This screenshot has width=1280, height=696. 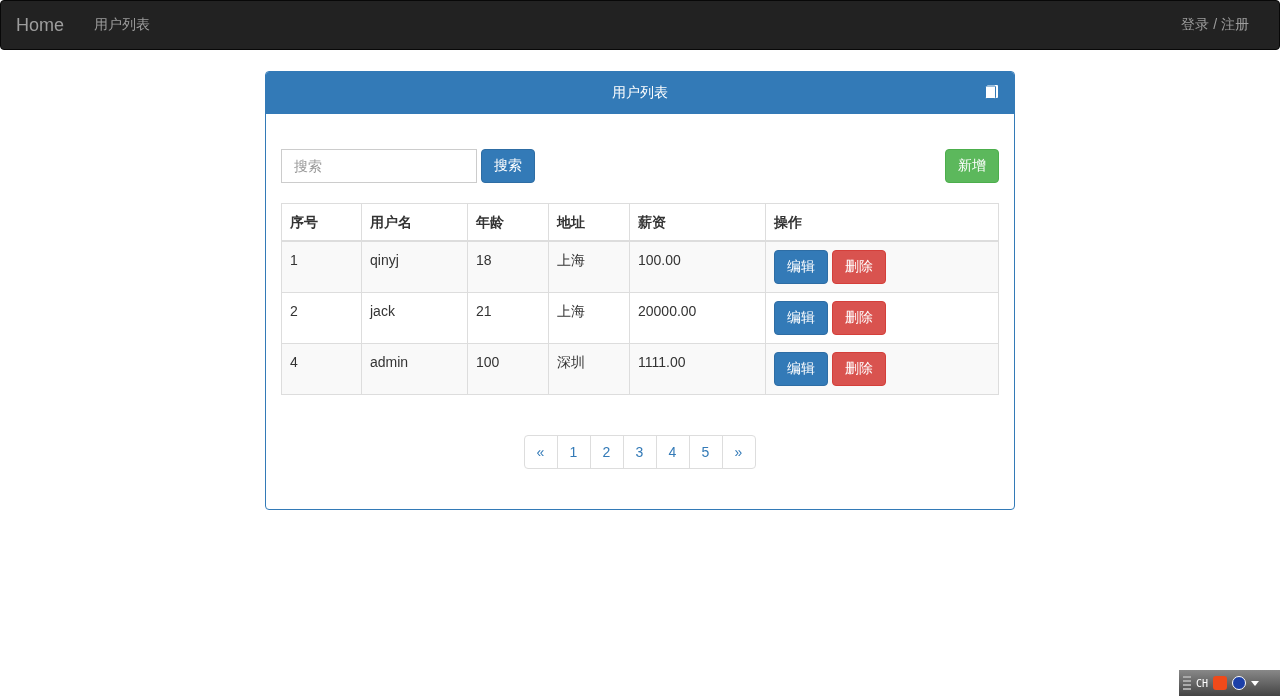 What do you see at coordinates (606, 452) in the screenshot?
I see `page-link: 2` at bounding box center [606, 452].